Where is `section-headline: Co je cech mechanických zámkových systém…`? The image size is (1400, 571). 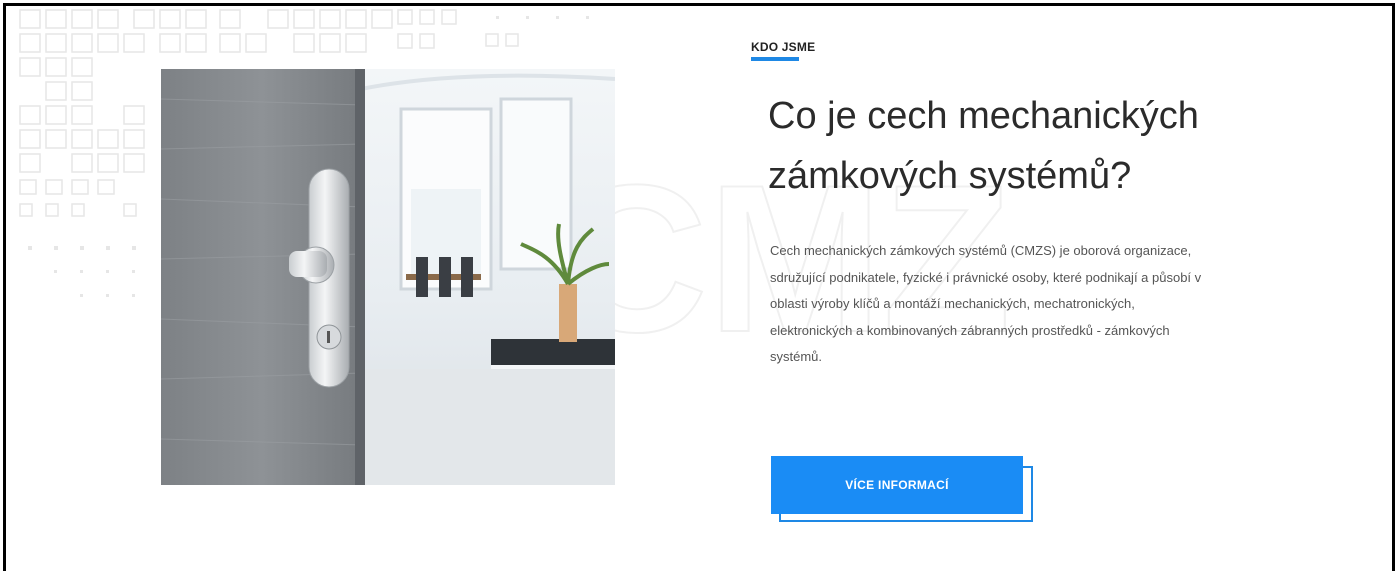
section-headline: Co je cech mechanických zámkových systém… is located at coordinates (1028, 146).